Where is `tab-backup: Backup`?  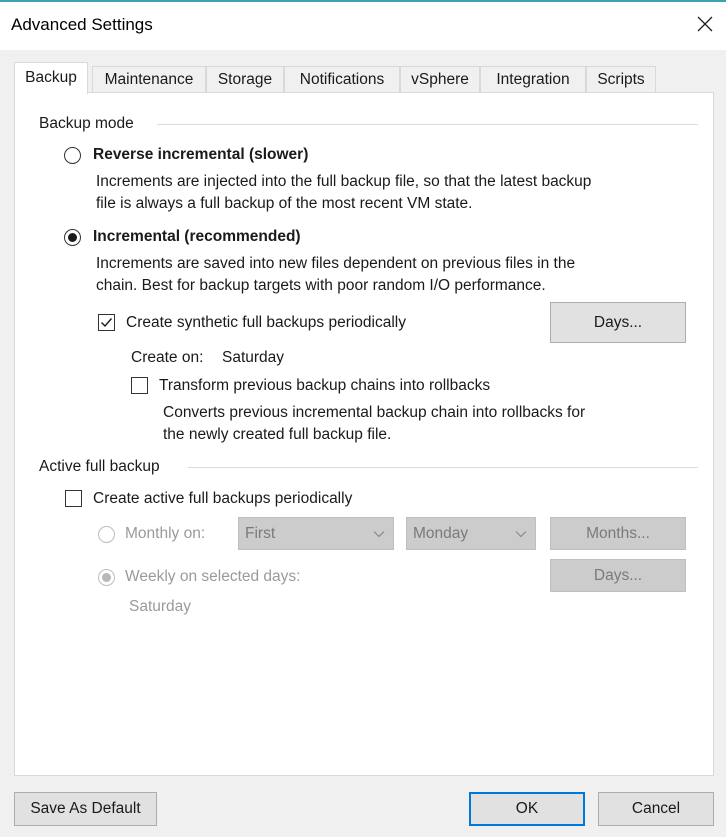 tab-backup: Backup is located at coordinates (51, 78).